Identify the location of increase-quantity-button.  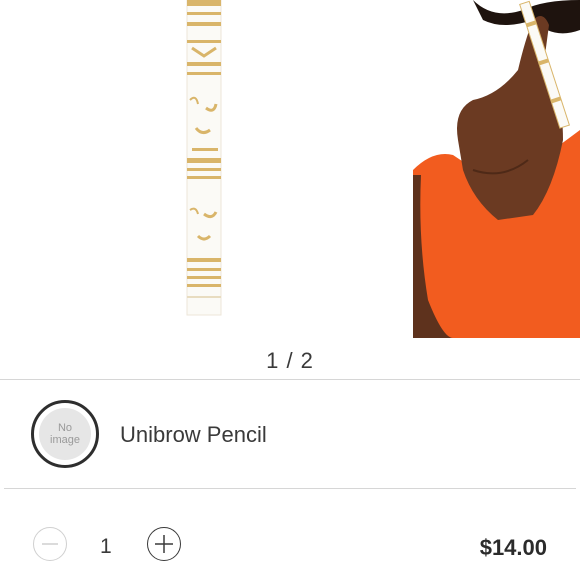
(164, 544).